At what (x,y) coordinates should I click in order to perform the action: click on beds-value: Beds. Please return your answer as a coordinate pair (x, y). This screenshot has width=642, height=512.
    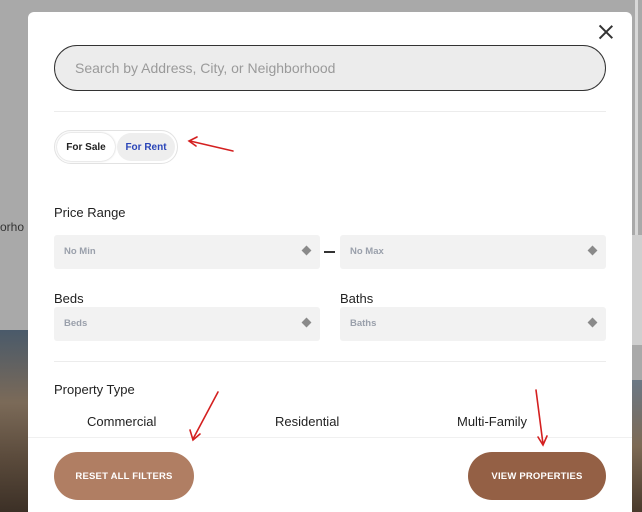
    Looking at the image, I should click on (76, 323).